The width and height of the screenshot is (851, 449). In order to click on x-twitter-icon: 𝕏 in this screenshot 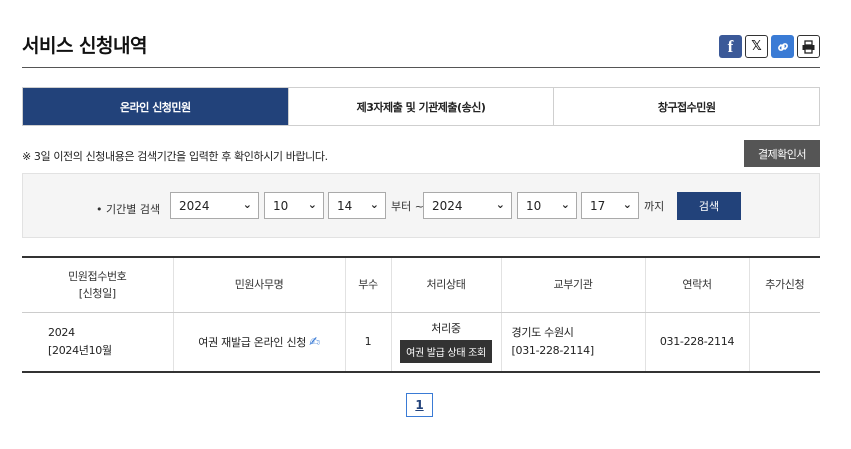, I will do `click(756, 46)`.